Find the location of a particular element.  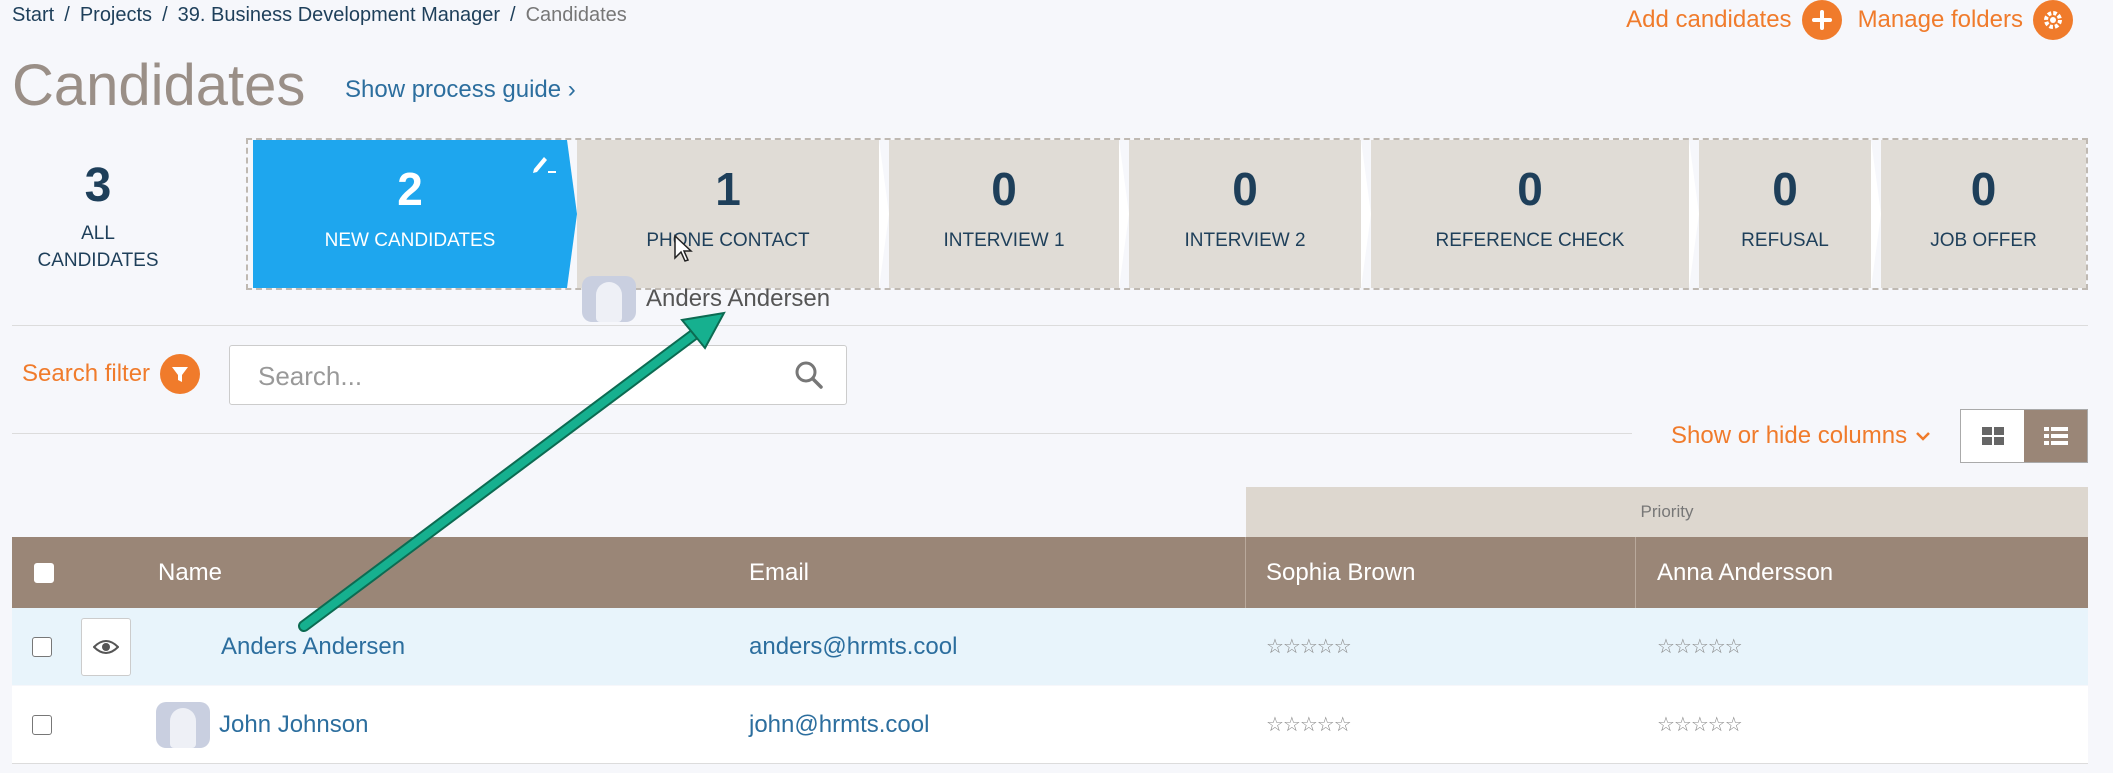

table-header: Name Email Sophia Brown Anna Andersson is located at coordinates (1050, 572).